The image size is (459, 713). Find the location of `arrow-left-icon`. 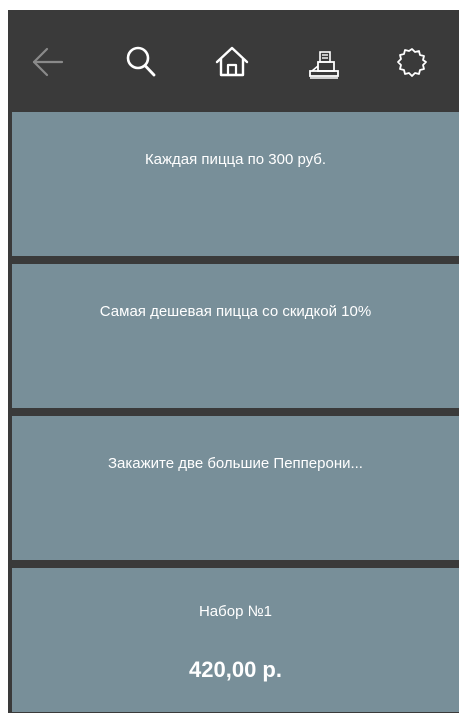

arrow-left-icon is located at coordinates (48, 62).